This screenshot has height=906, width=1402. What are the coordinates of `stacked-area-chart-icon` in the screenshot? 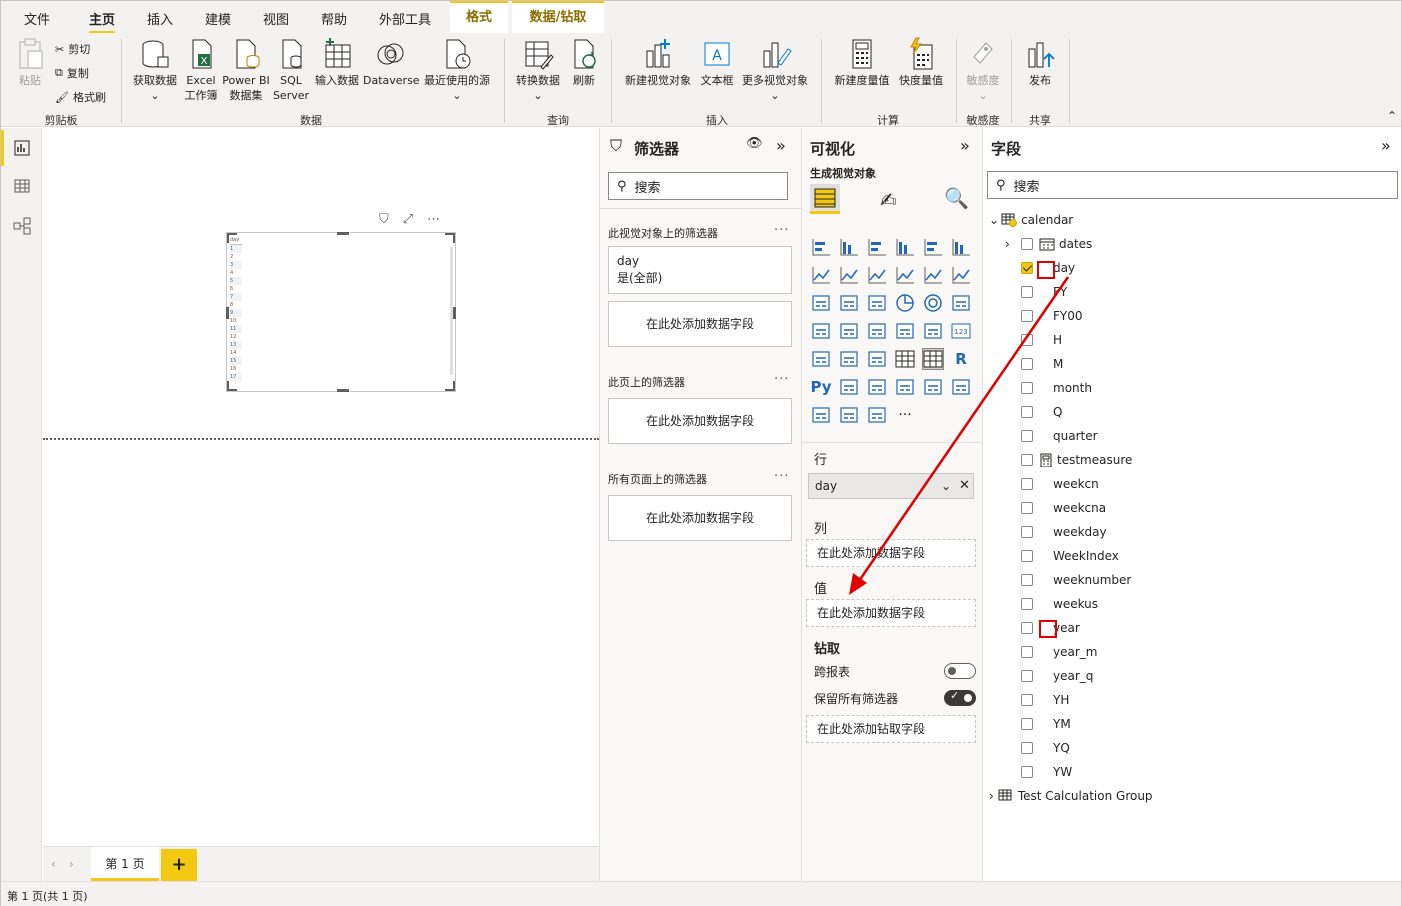 It's located at (877, 275).